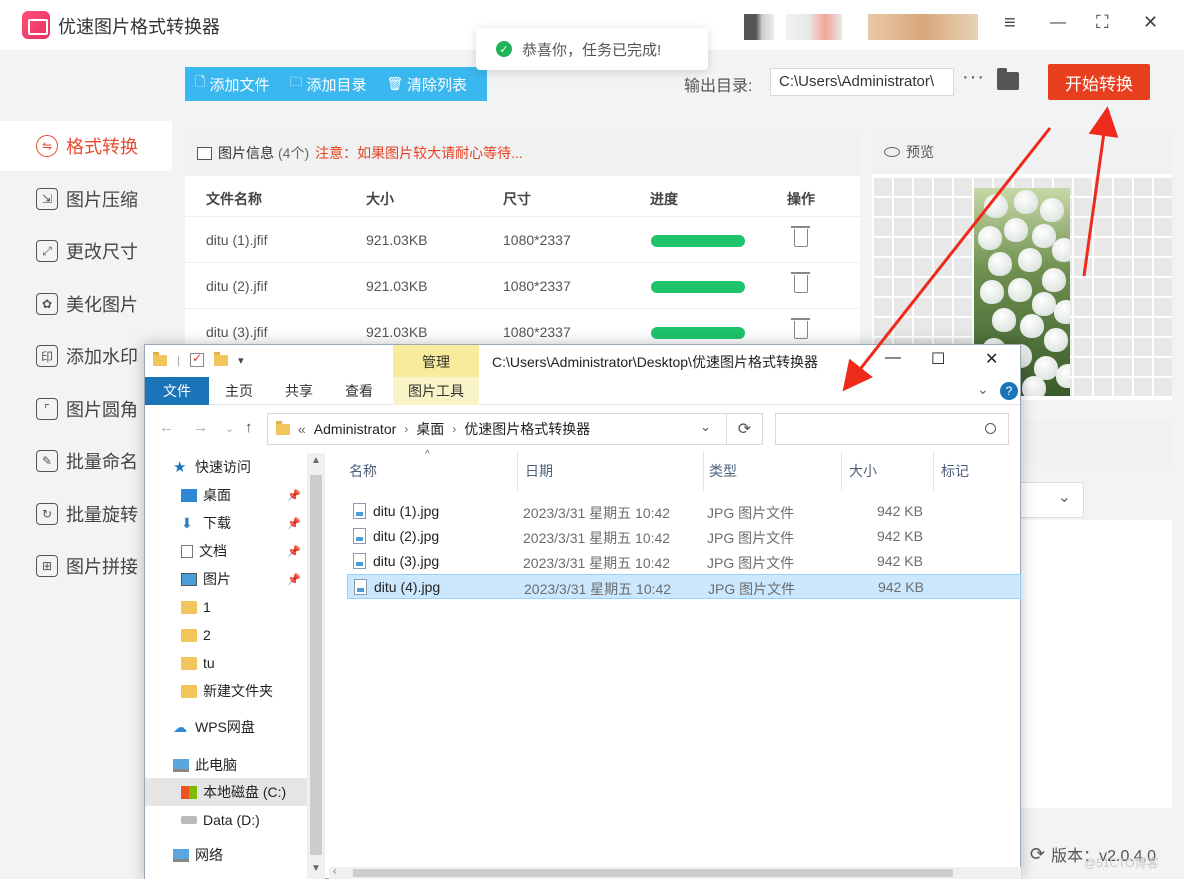 The height and width of the screenshot is (879, 1184). Describe the element at coordinates (197, 359) in the screenshot. I see `properties-icon` at that location.